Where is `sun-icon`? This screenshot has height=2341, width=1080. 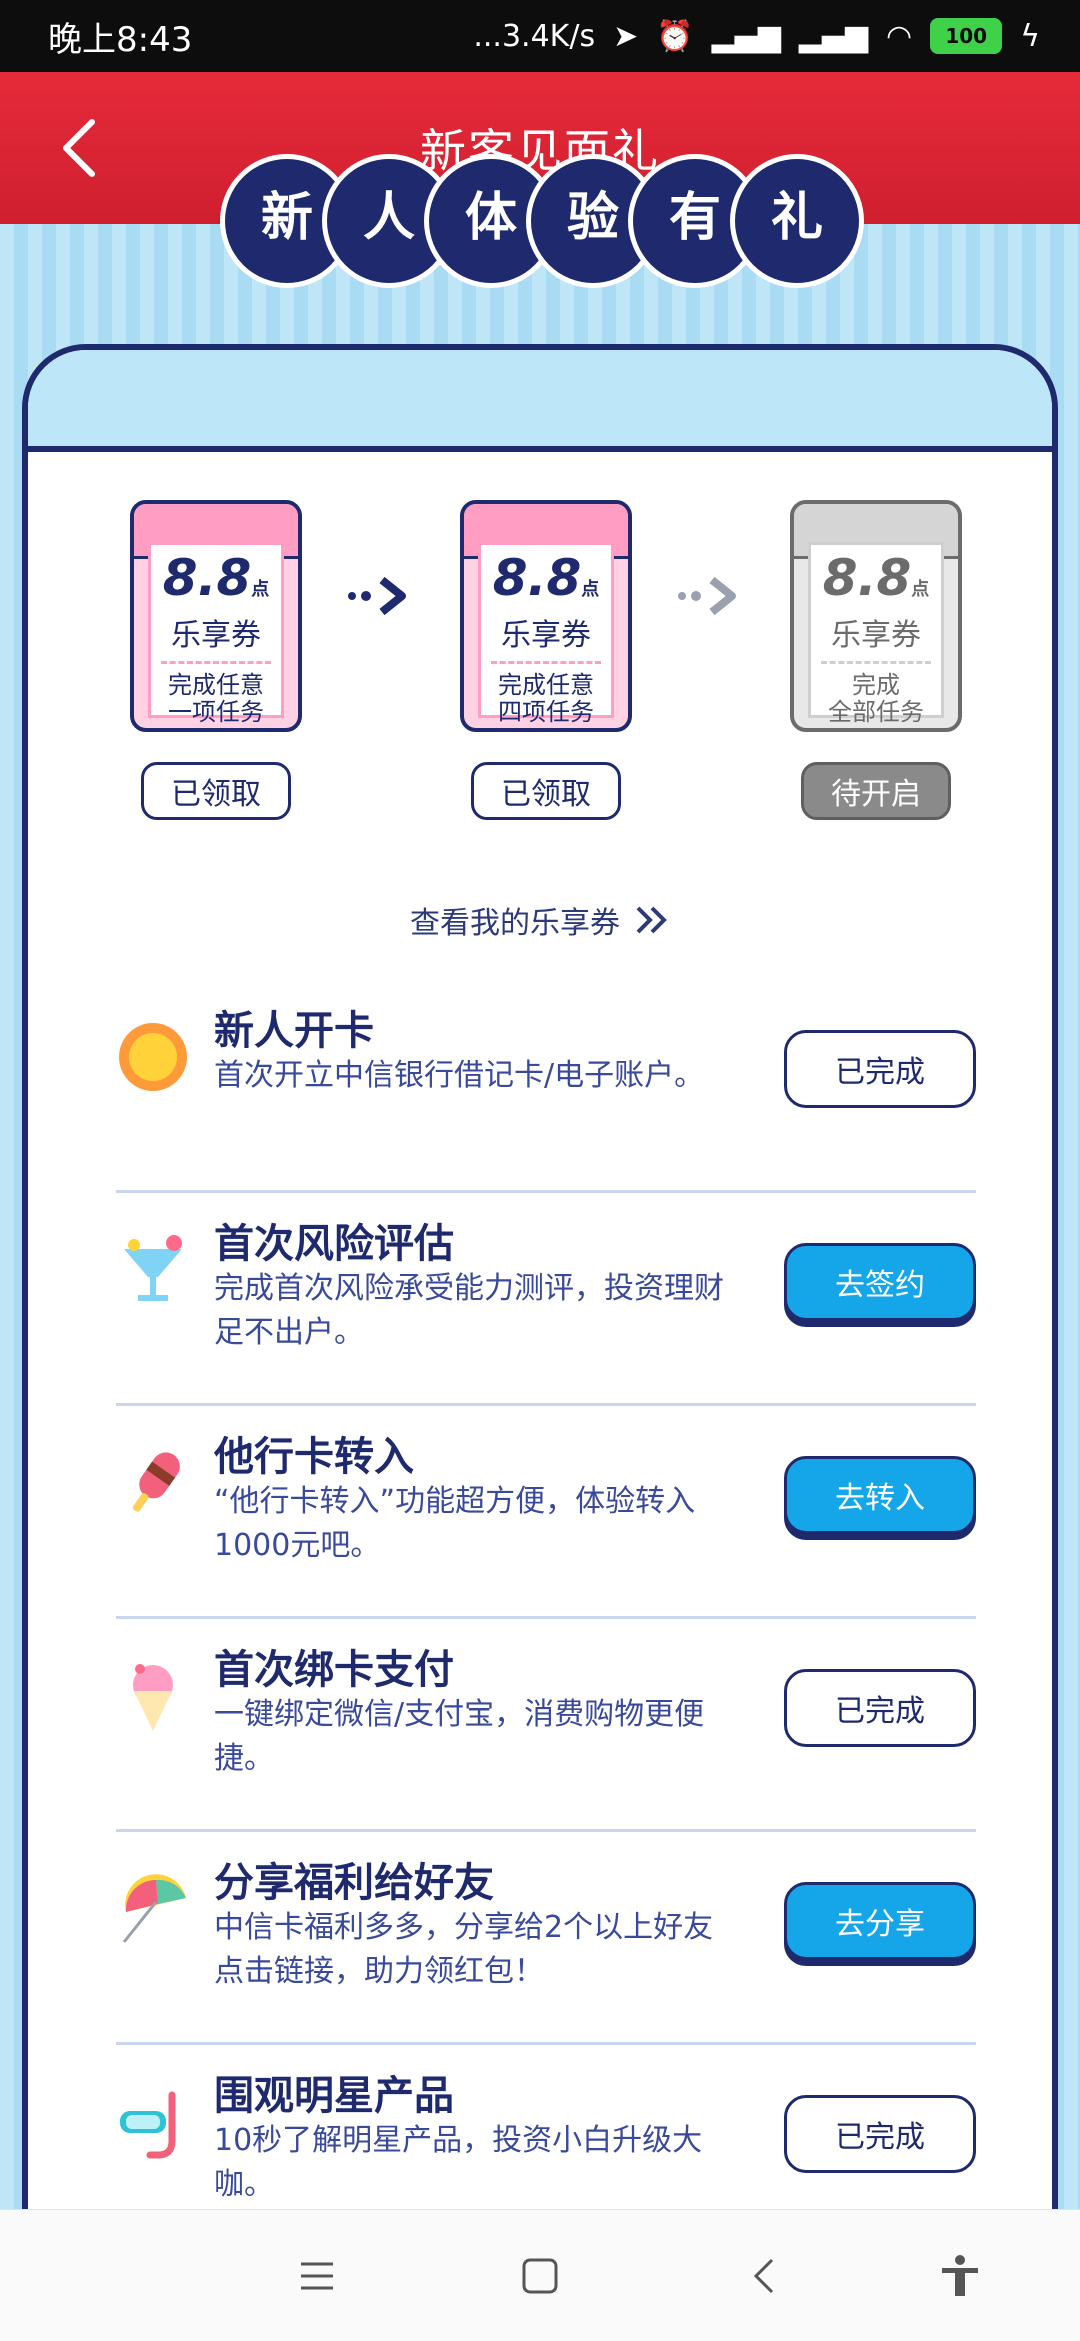 sun-icon is located at coordinates (153, 1057).